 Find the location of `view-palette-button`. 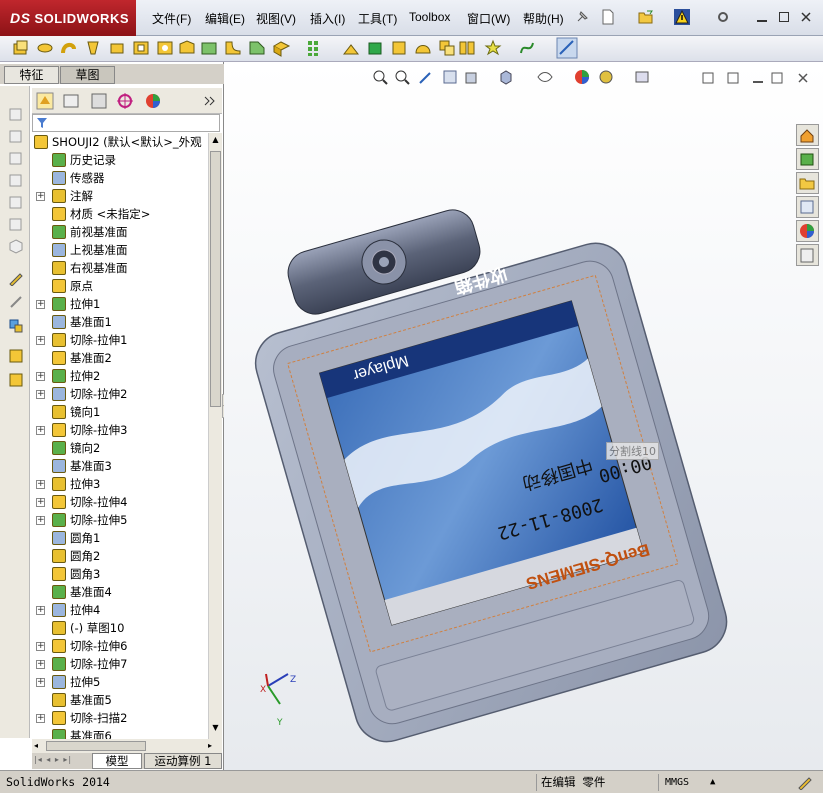

view-palette-button is located at coordinates (807, 207).